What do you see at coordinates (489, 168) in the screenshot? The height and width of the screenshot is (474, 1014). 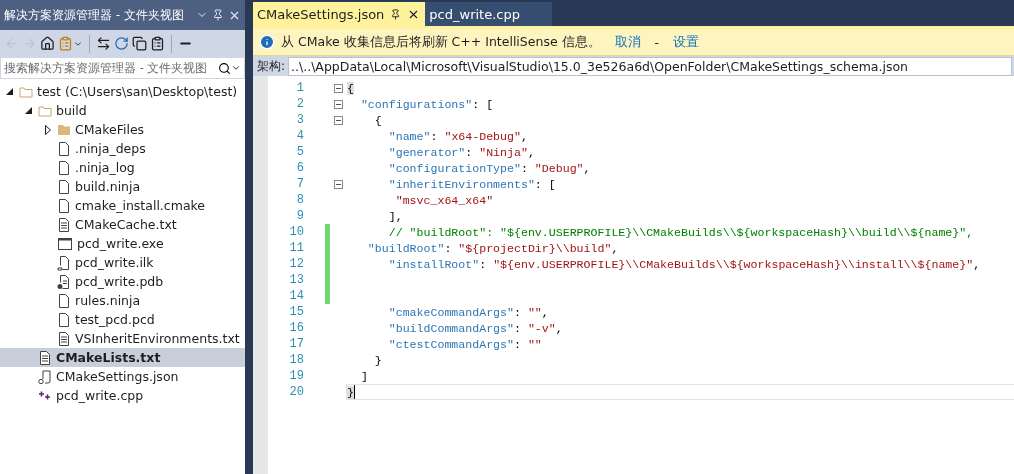 I see `code-line: "configurationType": "Debug",` at bounding box center [489, 168].